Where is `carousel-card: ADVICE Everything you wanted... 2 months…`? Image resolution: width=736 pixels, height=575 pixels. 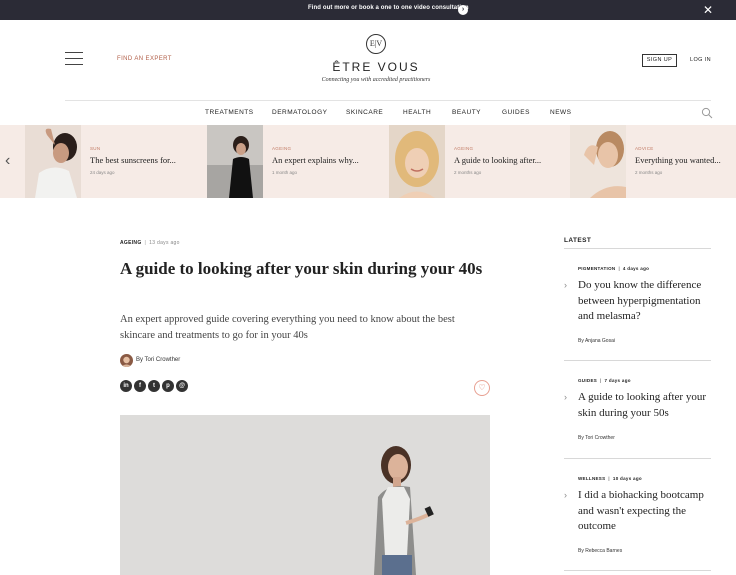
carousel-card: ADVICE Everything you wanted... 2 months… is located at coordinates (653, 161).